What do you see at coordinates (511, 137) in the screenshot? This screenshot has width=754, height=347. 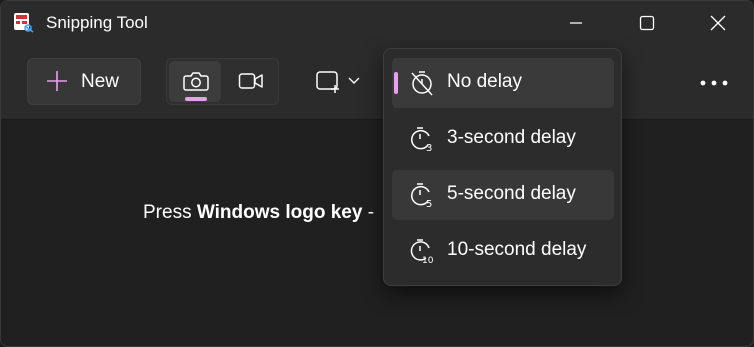 I see `menu-item-label: 3-second delay` at bounding box center [511, 137].